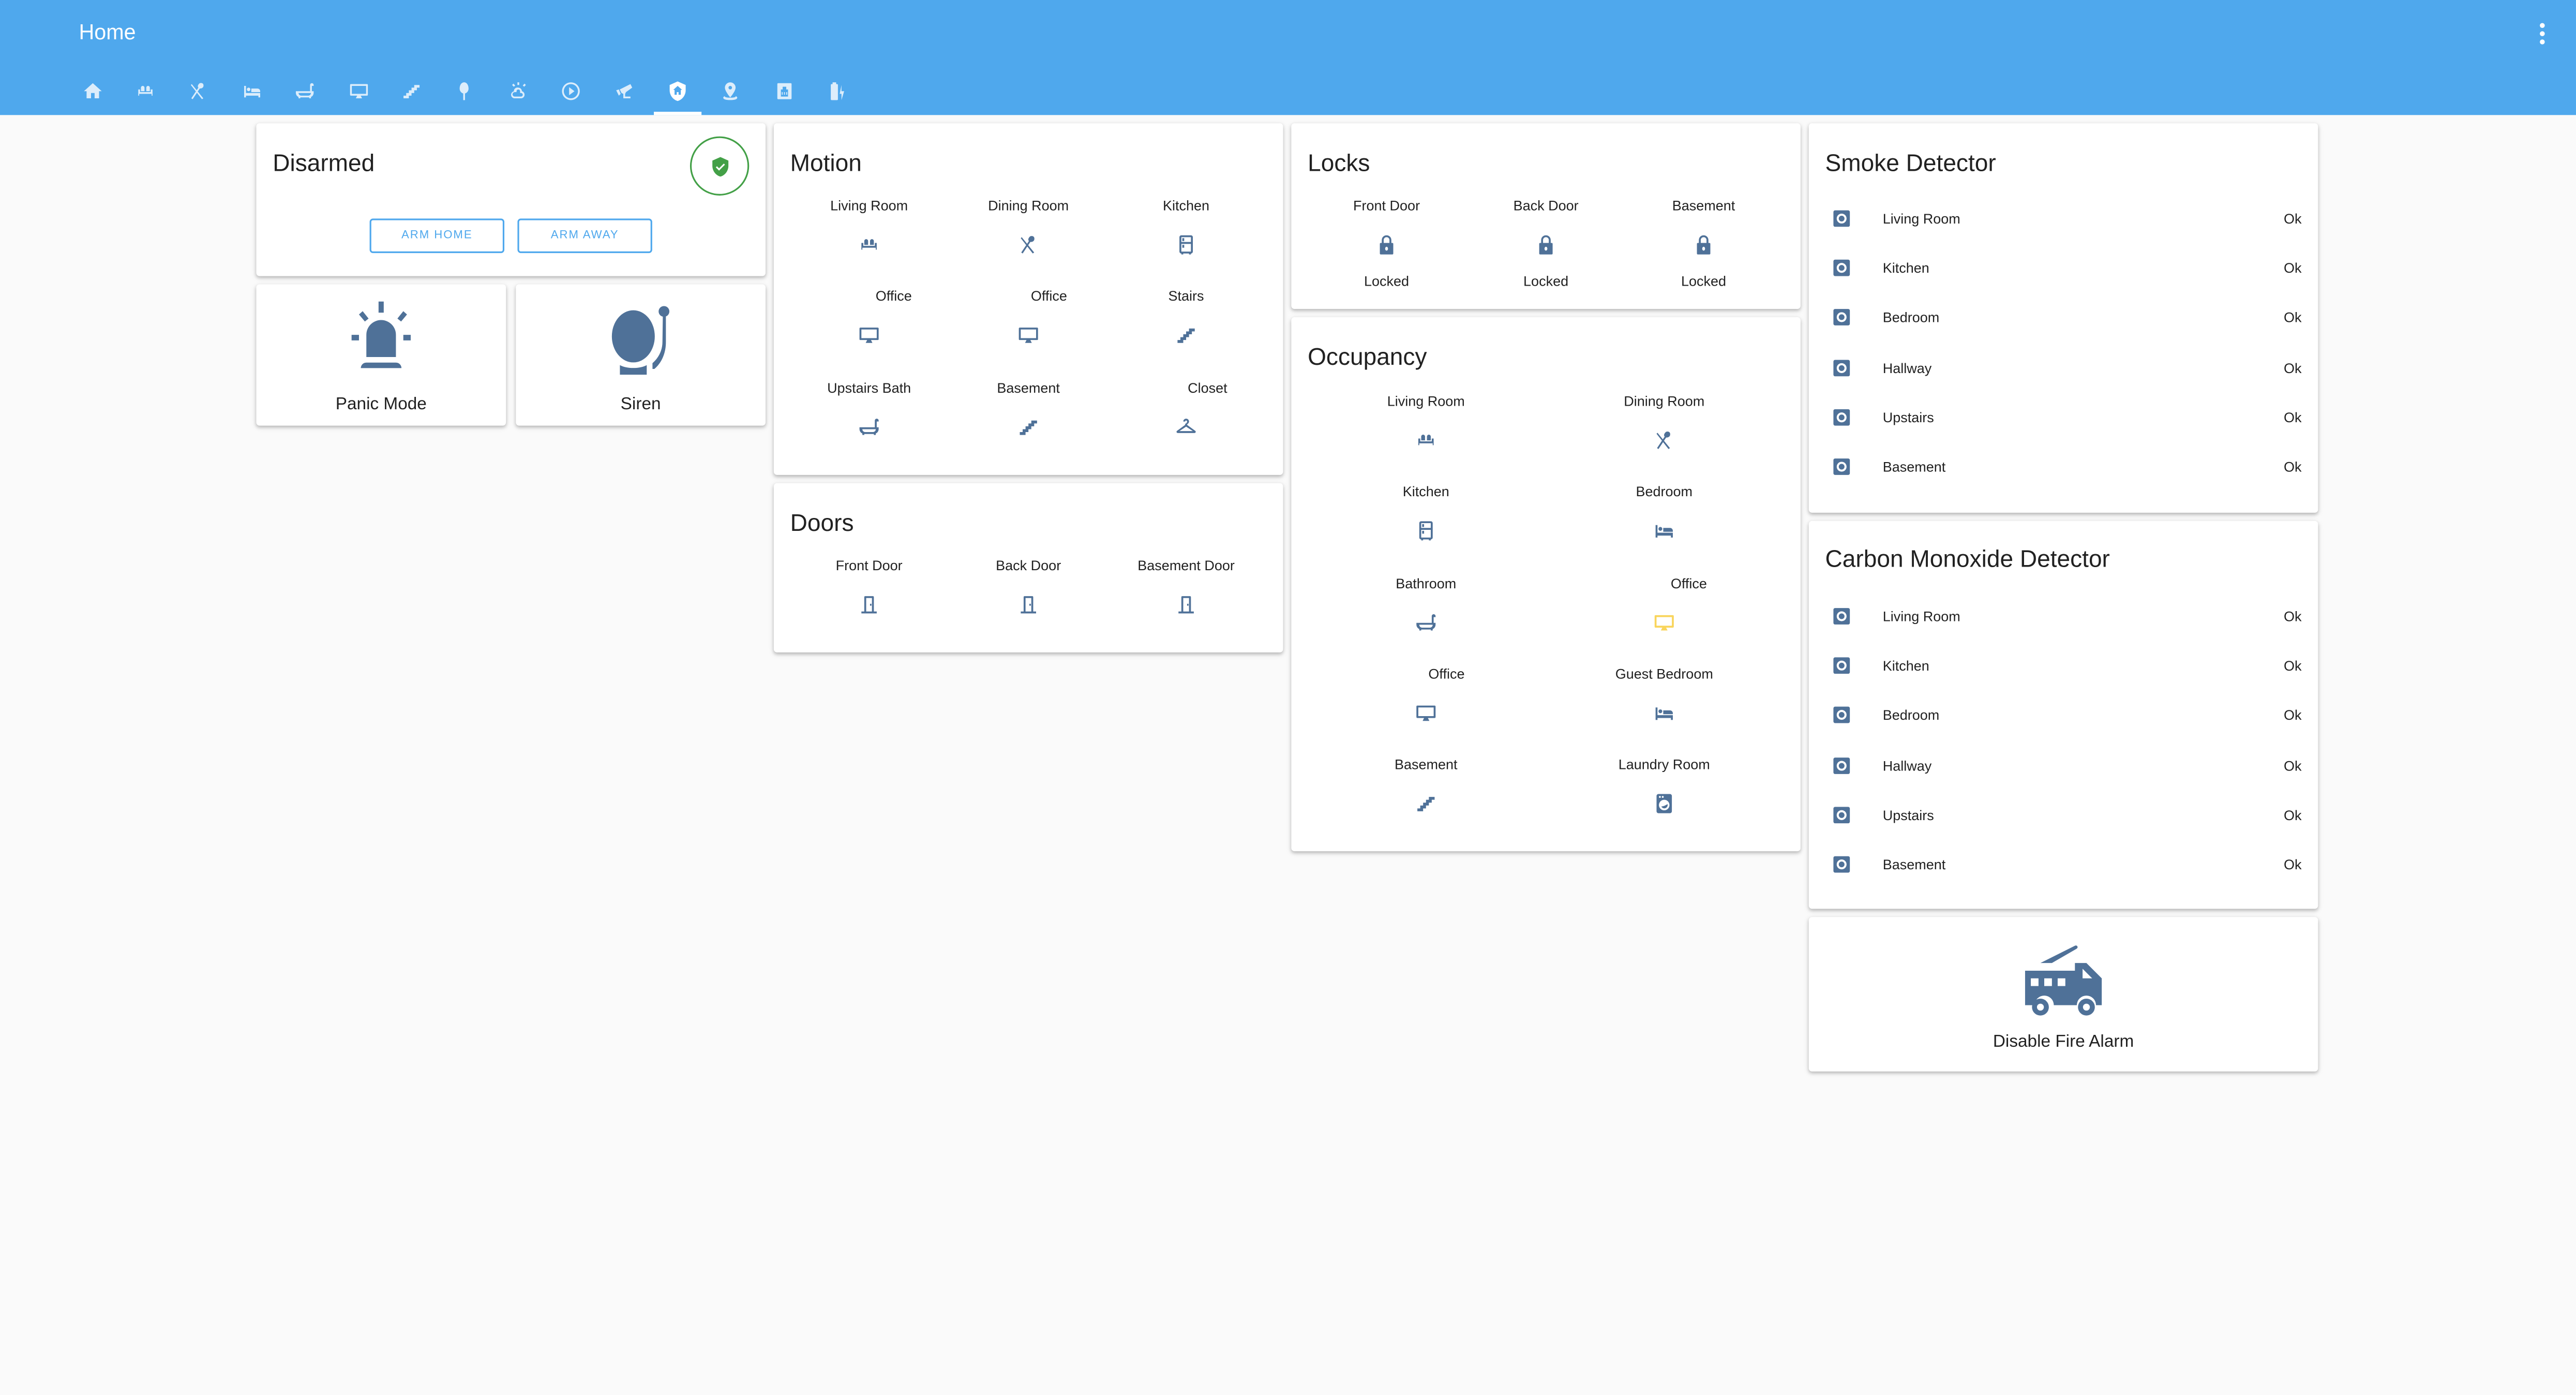  Describe the element at coordinates (1386, 243) in the screenshot. I see `lock-item: Front Door Locked` at that location.